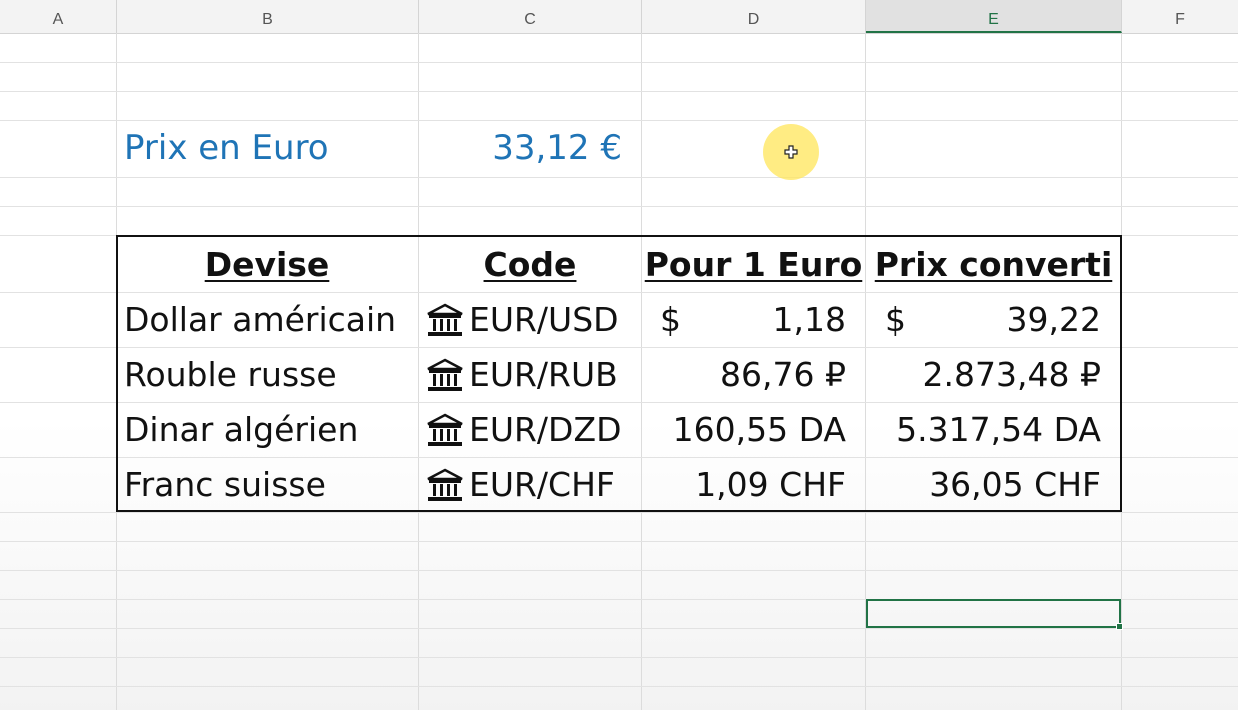  Describe the element at coordinates (994, 614) in the screenshot. I see `active-cell-selection` at that location.